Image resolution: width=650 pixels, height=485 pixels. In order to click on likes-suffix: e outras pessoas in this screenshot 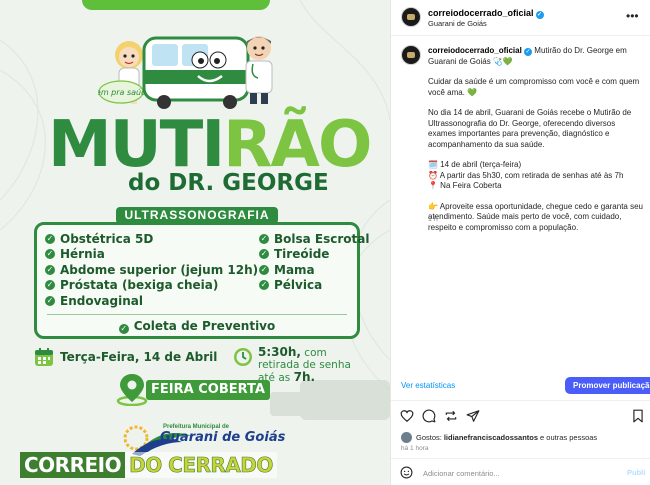, I will do `click(568, 437)`.